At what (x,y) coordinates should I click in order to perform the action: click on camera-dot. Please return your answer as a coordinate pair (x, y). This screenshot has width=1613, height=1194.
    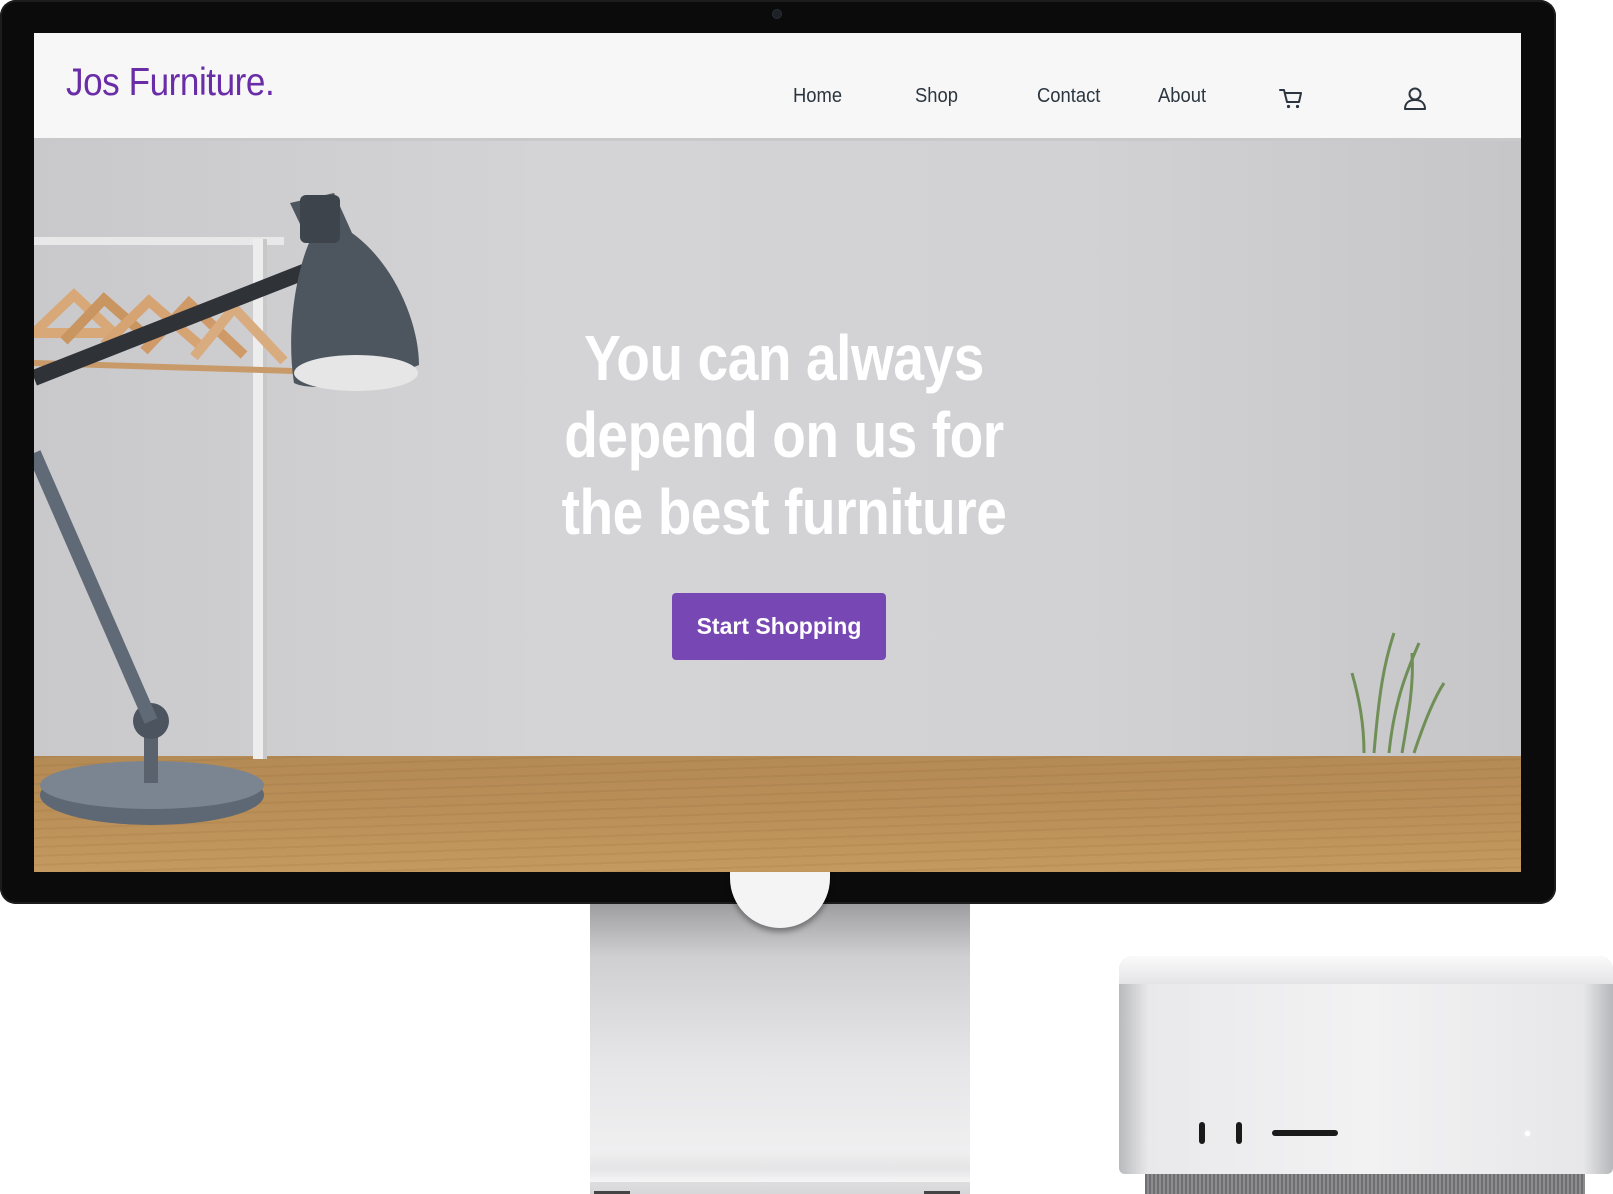
    Looking at the image, I should click on (777, 14).